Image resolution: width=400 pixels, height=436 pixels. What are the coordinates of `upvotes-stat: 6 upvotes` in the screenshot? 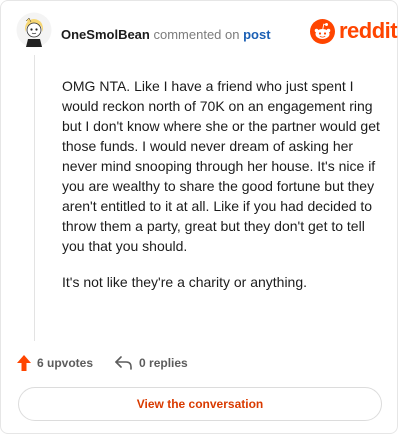 It's located at (55, 363).